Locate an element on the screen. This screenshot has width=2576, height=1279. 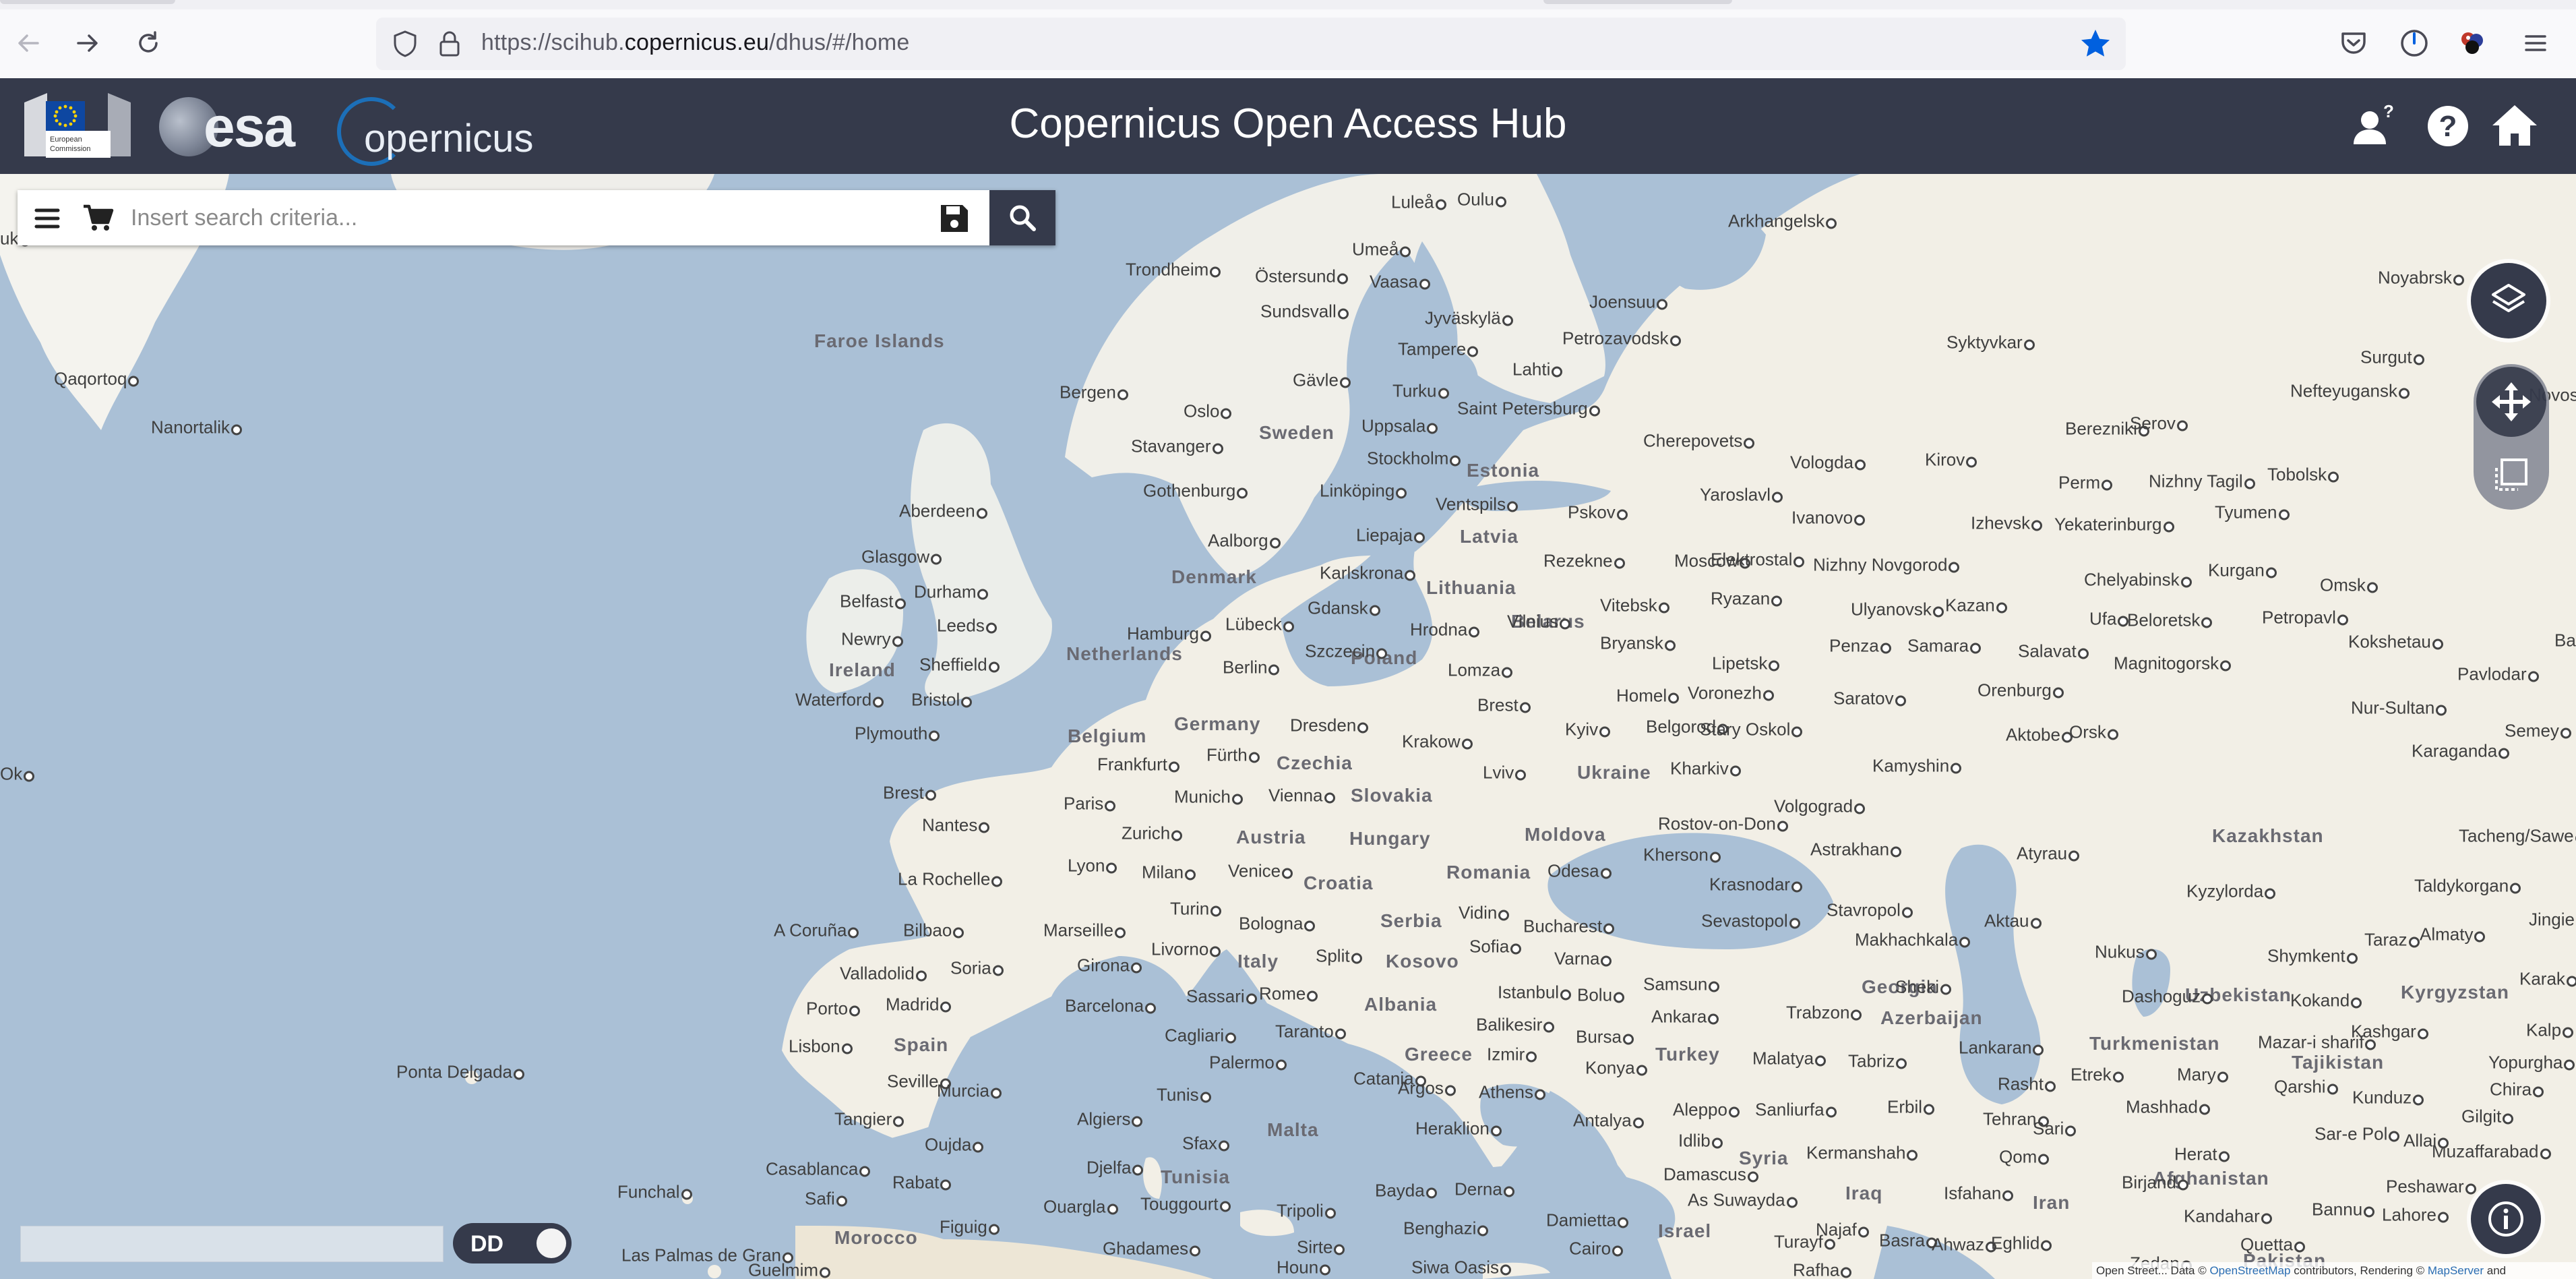
pocket-icon is located at coordinates (2354, 43).